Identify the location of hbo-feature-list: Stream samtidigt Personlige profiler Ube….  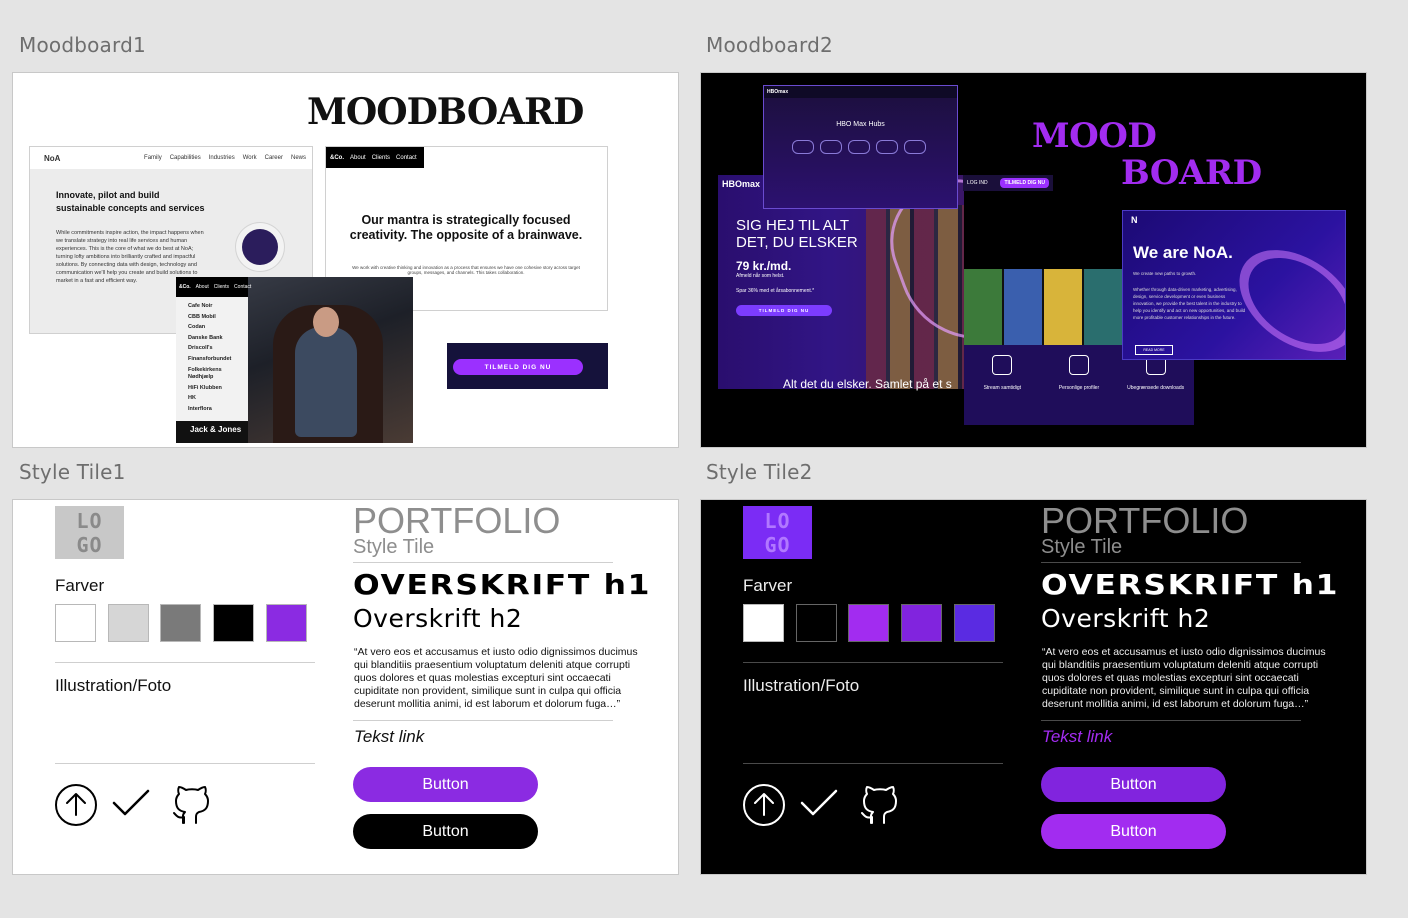
(1079, 373).